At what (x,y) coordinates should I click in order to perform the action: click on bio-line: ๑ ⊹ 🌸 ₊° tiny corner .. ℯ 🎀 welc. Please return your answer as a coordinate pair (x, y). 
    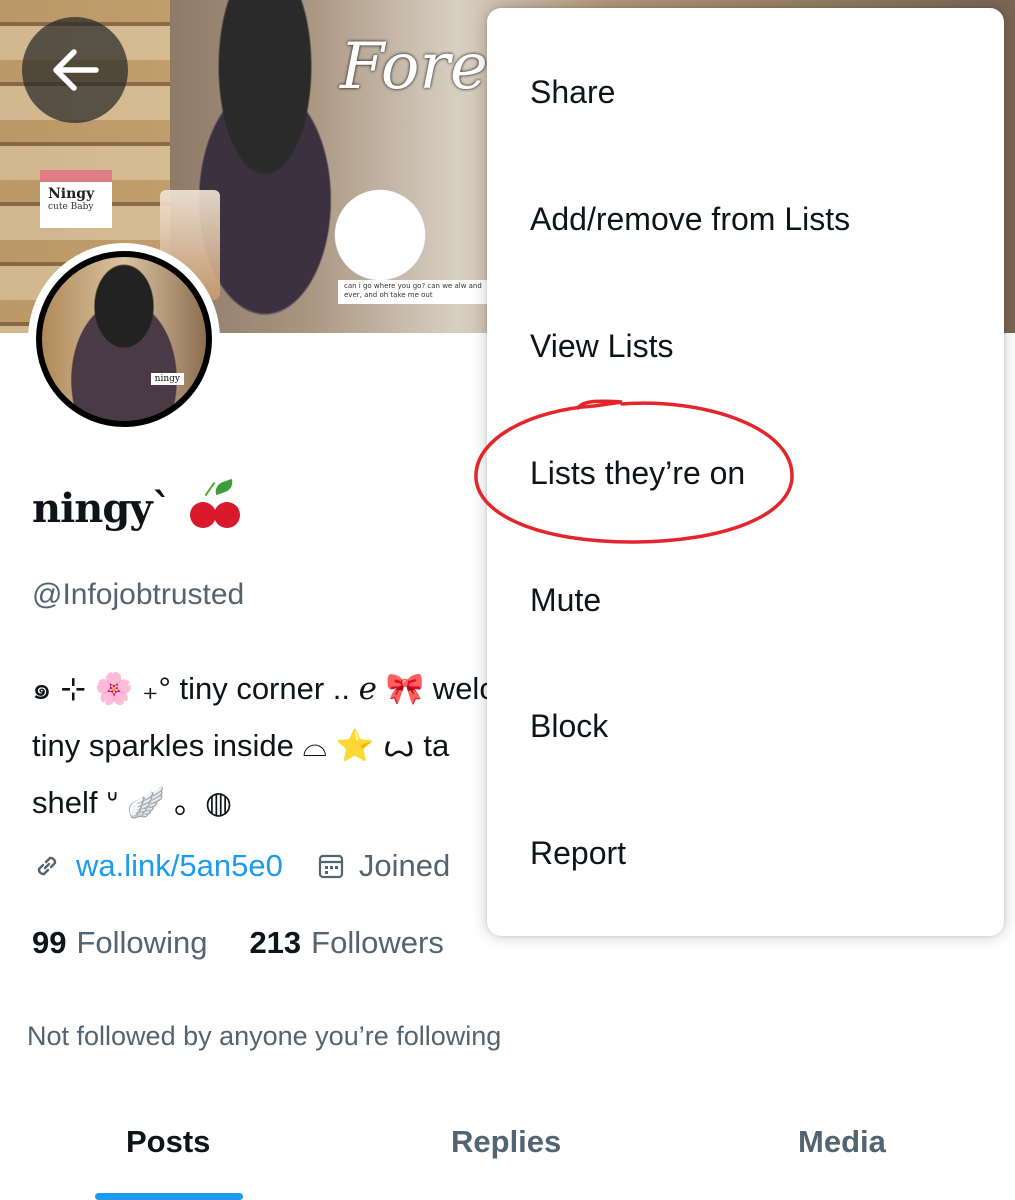
    Looking at the image, I should click on (262, 688).